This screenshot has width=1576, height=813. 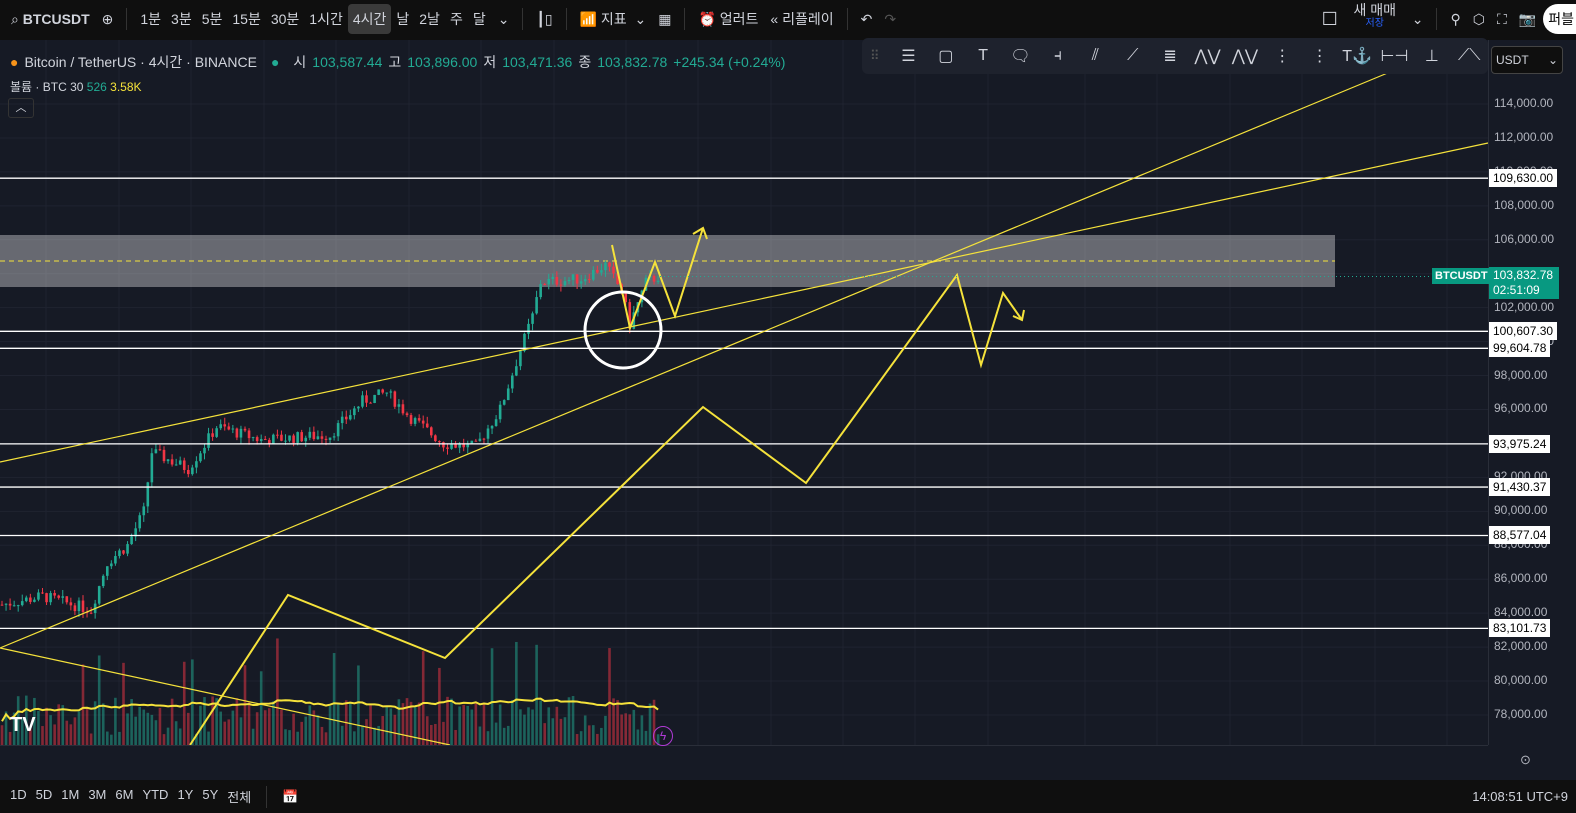 What do you see at coordinates (18, 796) in the screenshot?
I see `range-0: 1D` at bounding box center [18, 796].